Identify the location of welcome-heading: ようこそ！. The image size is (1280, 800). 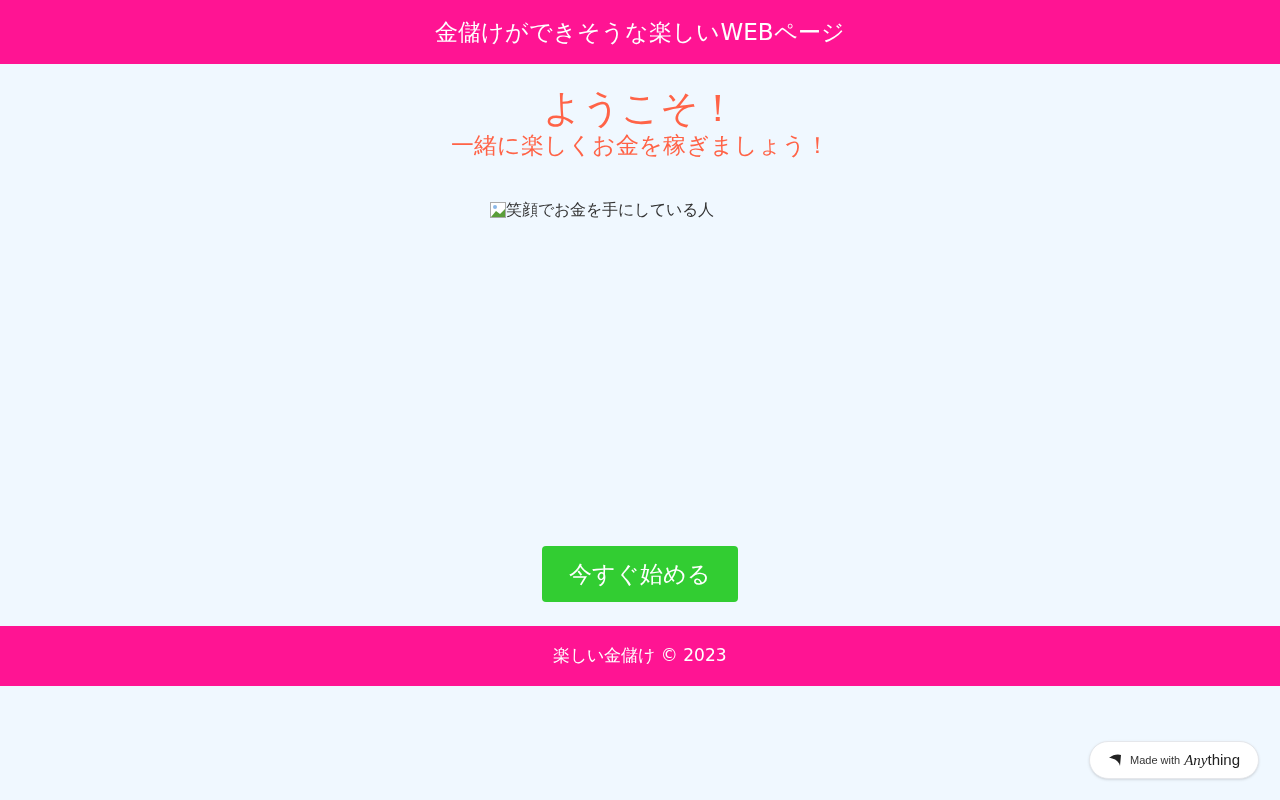
(640, 108).